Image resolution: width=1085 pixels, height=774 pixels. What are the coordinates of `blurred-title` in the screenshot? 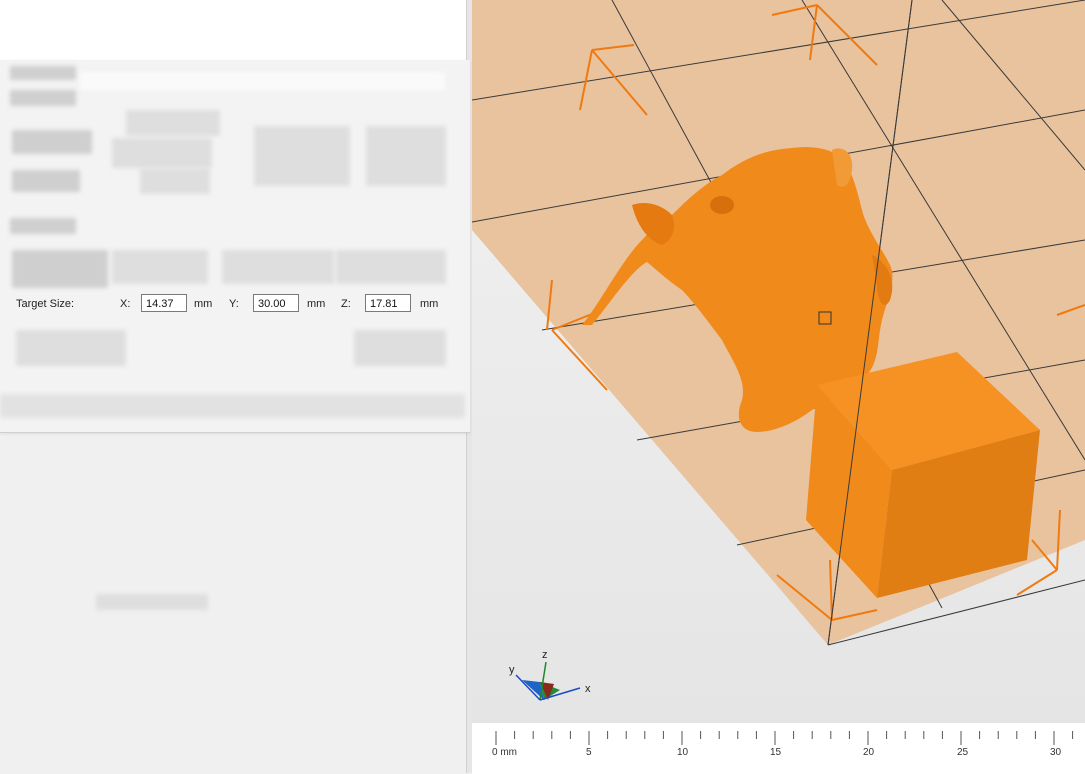 It's located at (43, 73).